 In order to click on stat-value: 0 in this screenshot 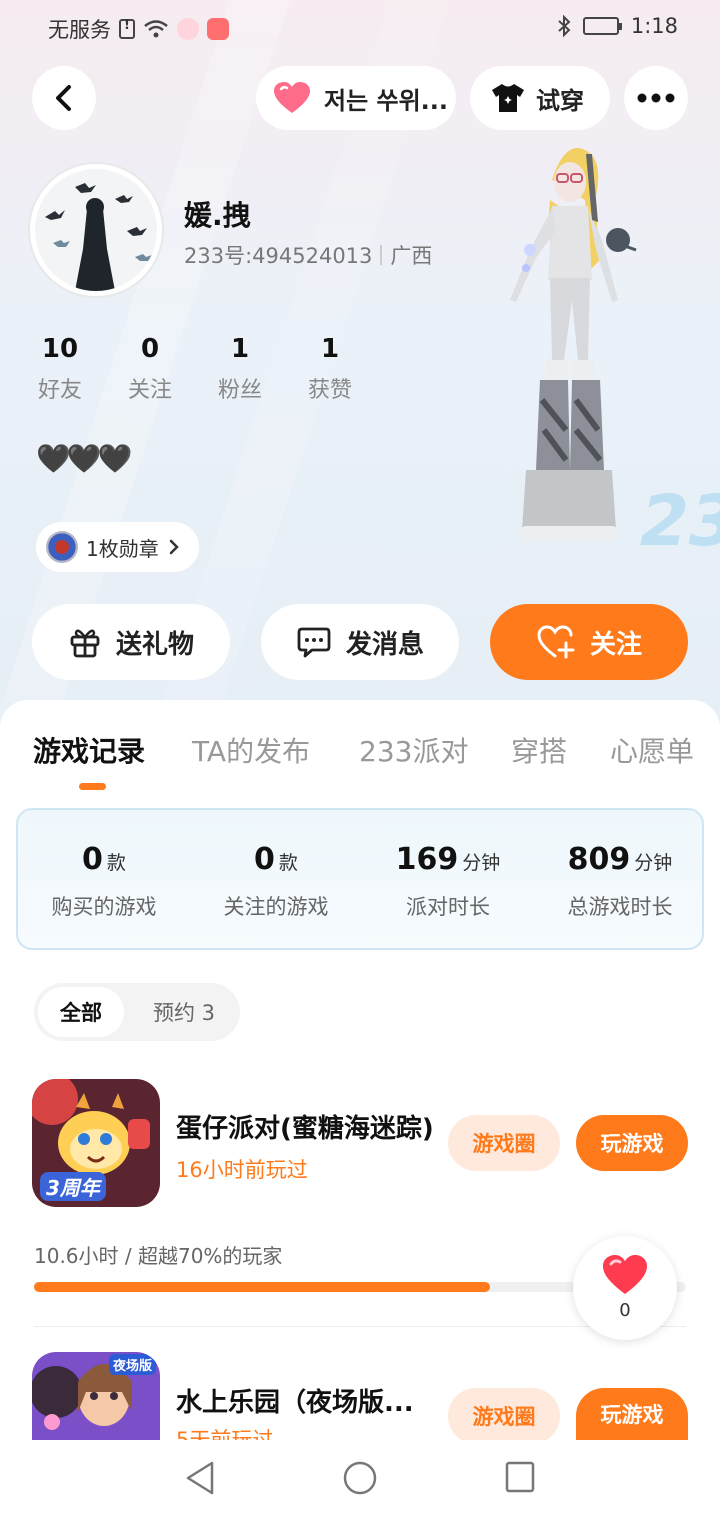, I will do `click(150, 349)`.